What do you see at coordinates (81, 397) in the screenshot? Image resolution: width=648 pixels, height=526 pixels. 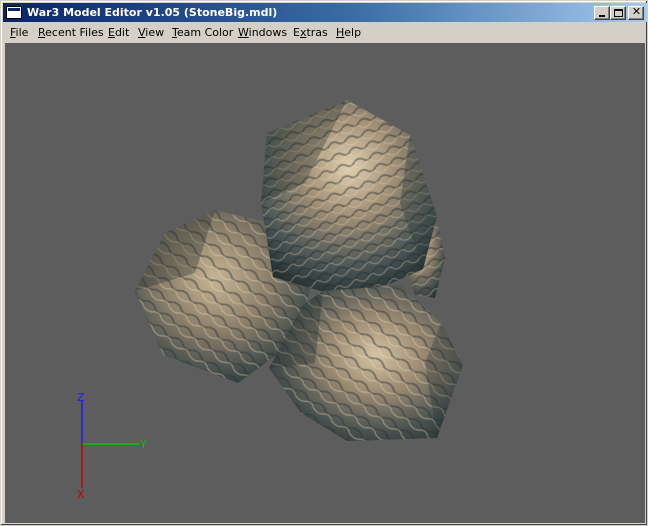 I see `z-axis-label: Z` at bounding box center [81, 397].